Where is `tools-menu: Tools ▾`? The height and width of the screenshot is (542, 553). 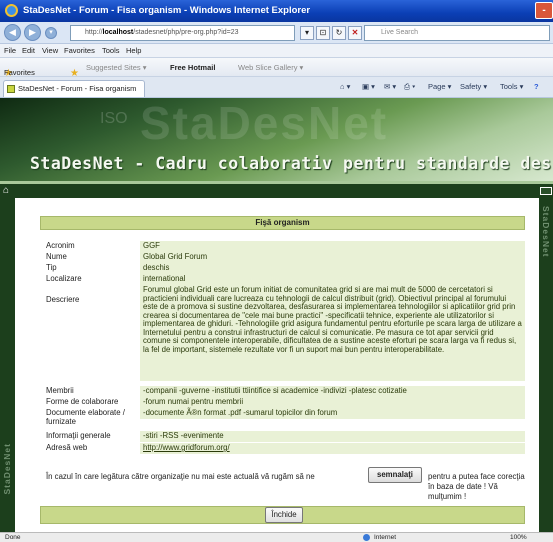
tools-menu: Tools ▾ is located at coordinates (511, 86).